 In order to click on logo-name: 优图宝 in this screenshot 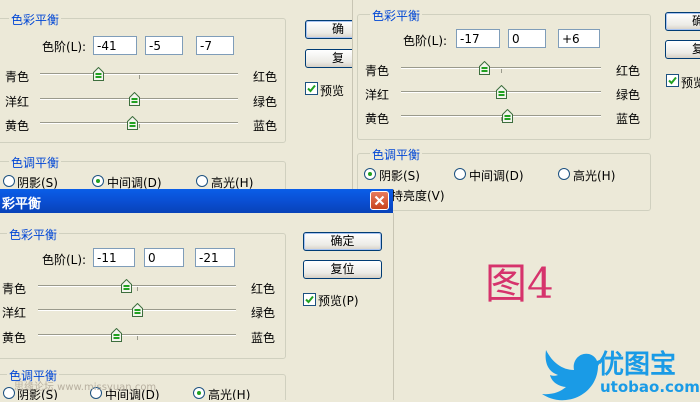, I will do `click(637, 365)`.